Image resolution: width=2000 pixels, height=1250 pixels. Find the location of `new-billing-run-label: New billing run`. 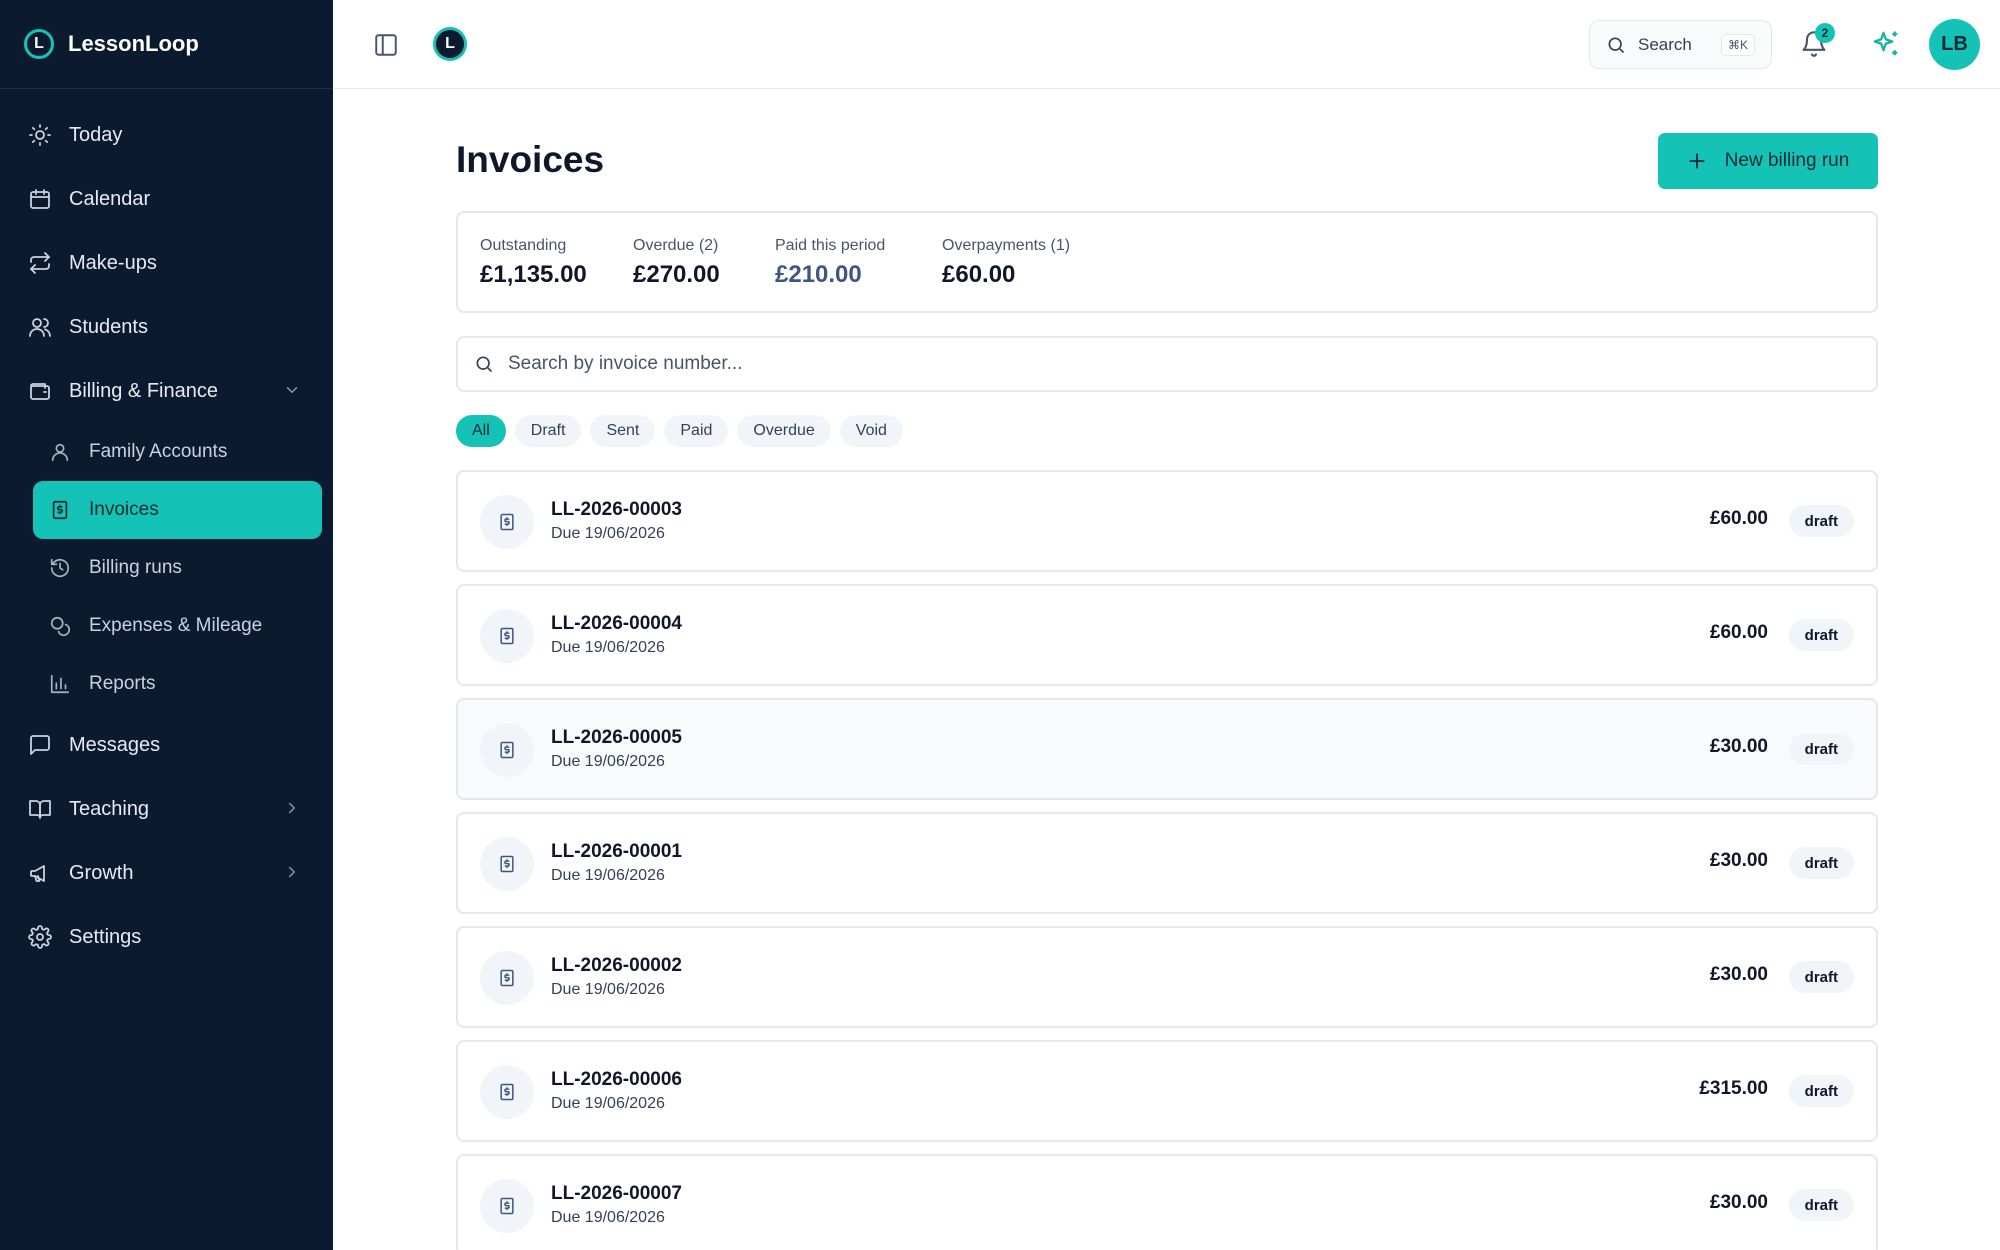

new-billing-run-label: New billing run is located at coordinates (1787, 160).